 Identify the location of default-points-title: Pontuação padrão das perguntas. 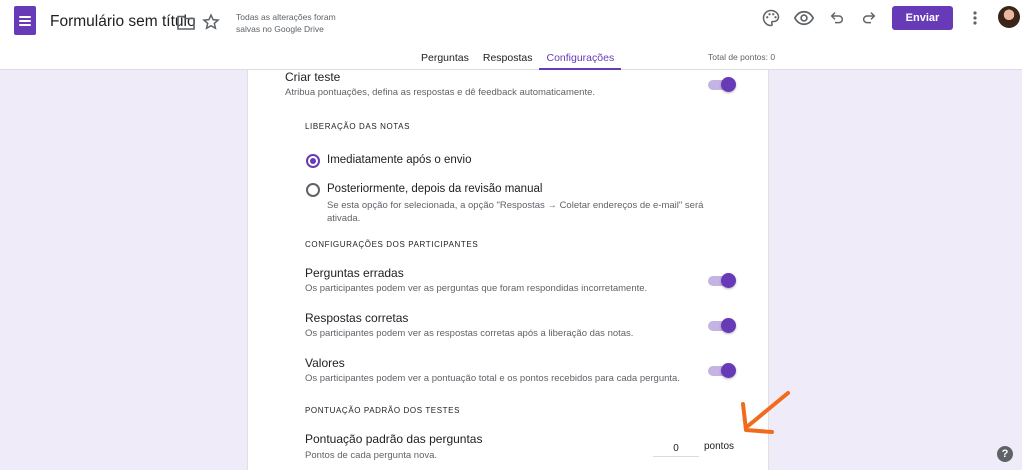
(394, 439).